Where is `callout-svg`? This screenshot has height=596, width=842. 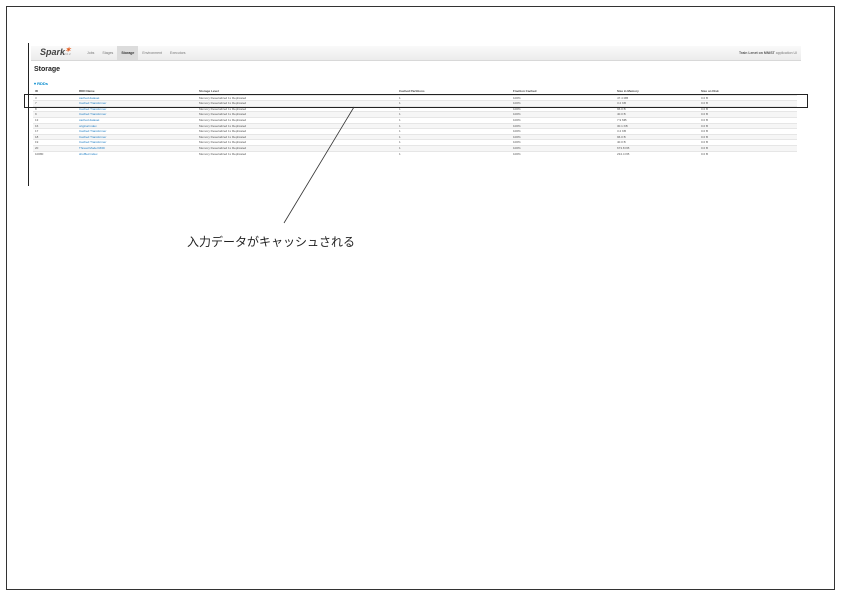
callout-svg is located at coordinates (319, 165).